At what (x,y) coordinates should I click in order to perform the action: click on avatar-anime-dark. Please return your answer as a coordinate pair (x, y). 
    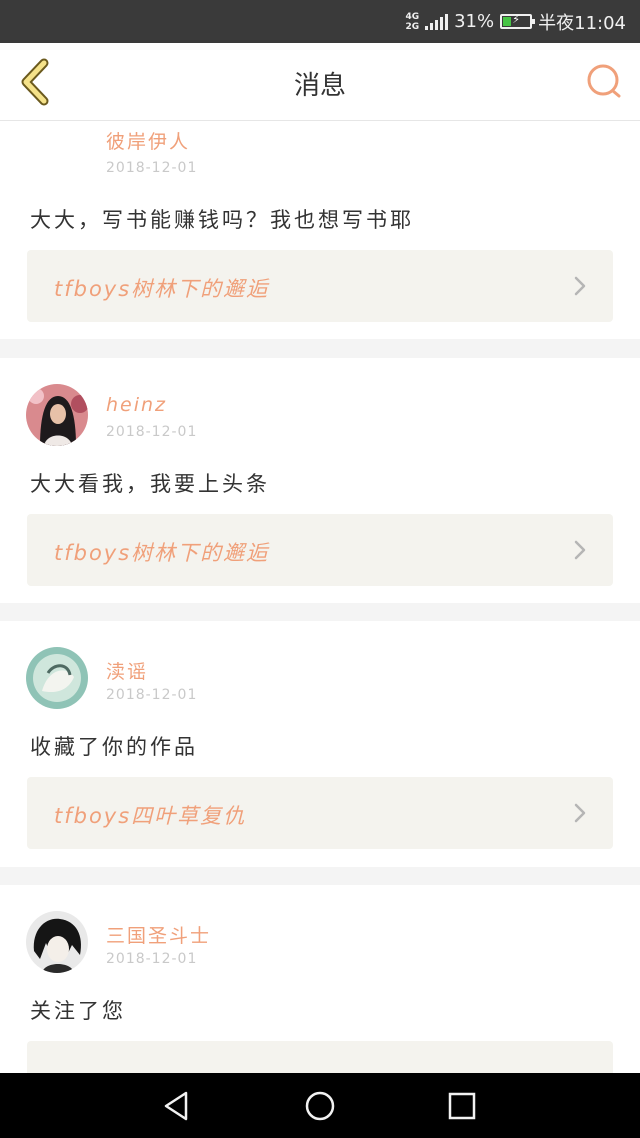
    Looking at the image, I should click on (57, 942).